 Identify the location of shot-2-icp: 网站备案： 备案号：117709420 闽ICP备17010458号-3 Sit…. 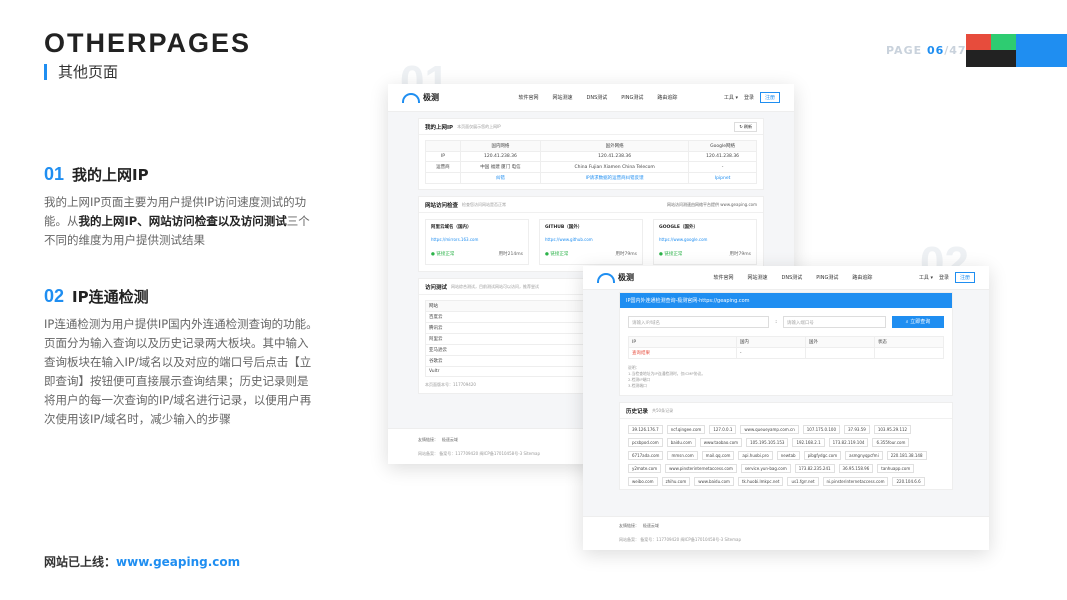
(680, 539).